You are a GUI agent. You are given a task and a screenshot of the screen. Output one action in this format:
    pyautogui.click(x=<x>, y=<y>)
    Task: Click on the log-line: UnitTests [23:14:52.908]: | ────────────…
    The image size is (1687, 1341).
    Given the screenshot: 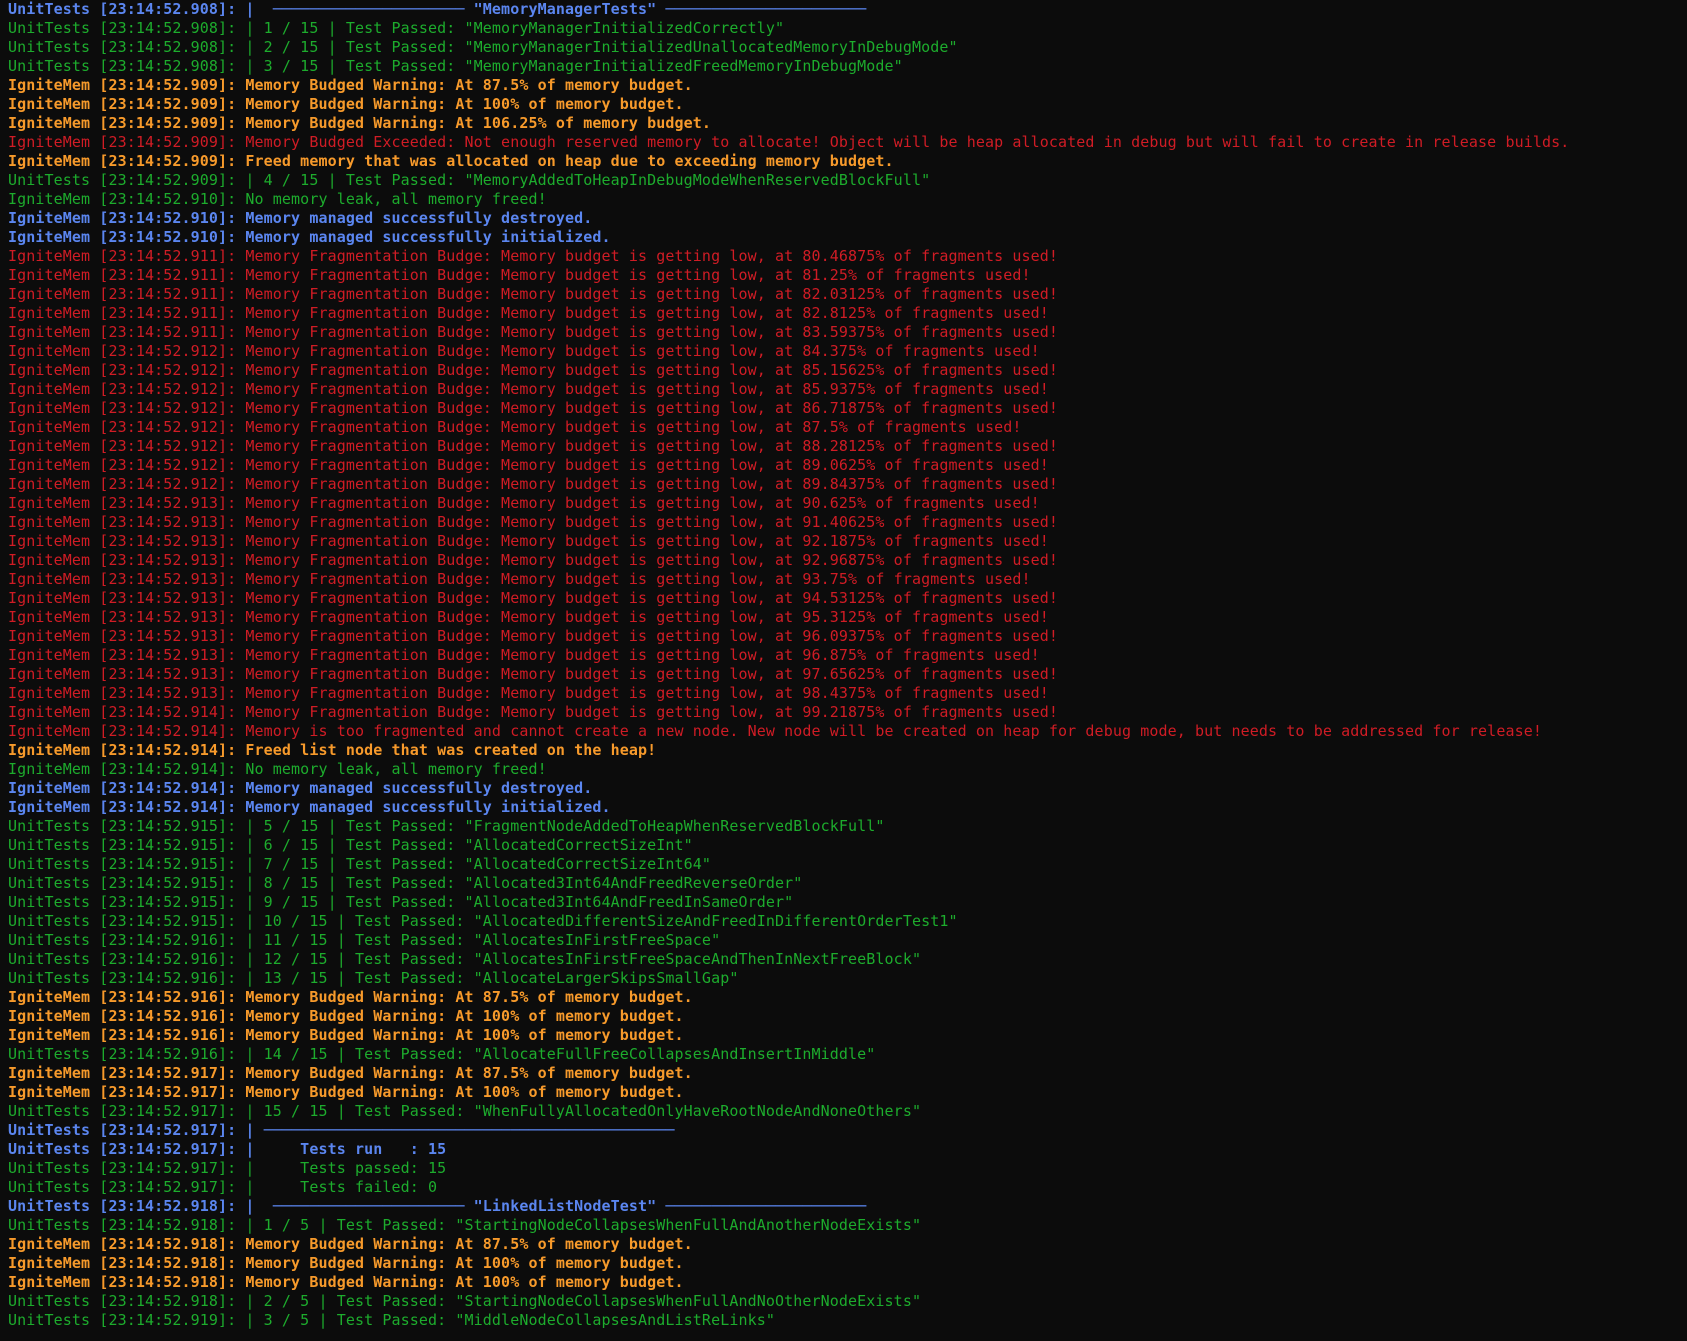 What is the action you would take?
    pyautogui.click(x=437, y=9)
    